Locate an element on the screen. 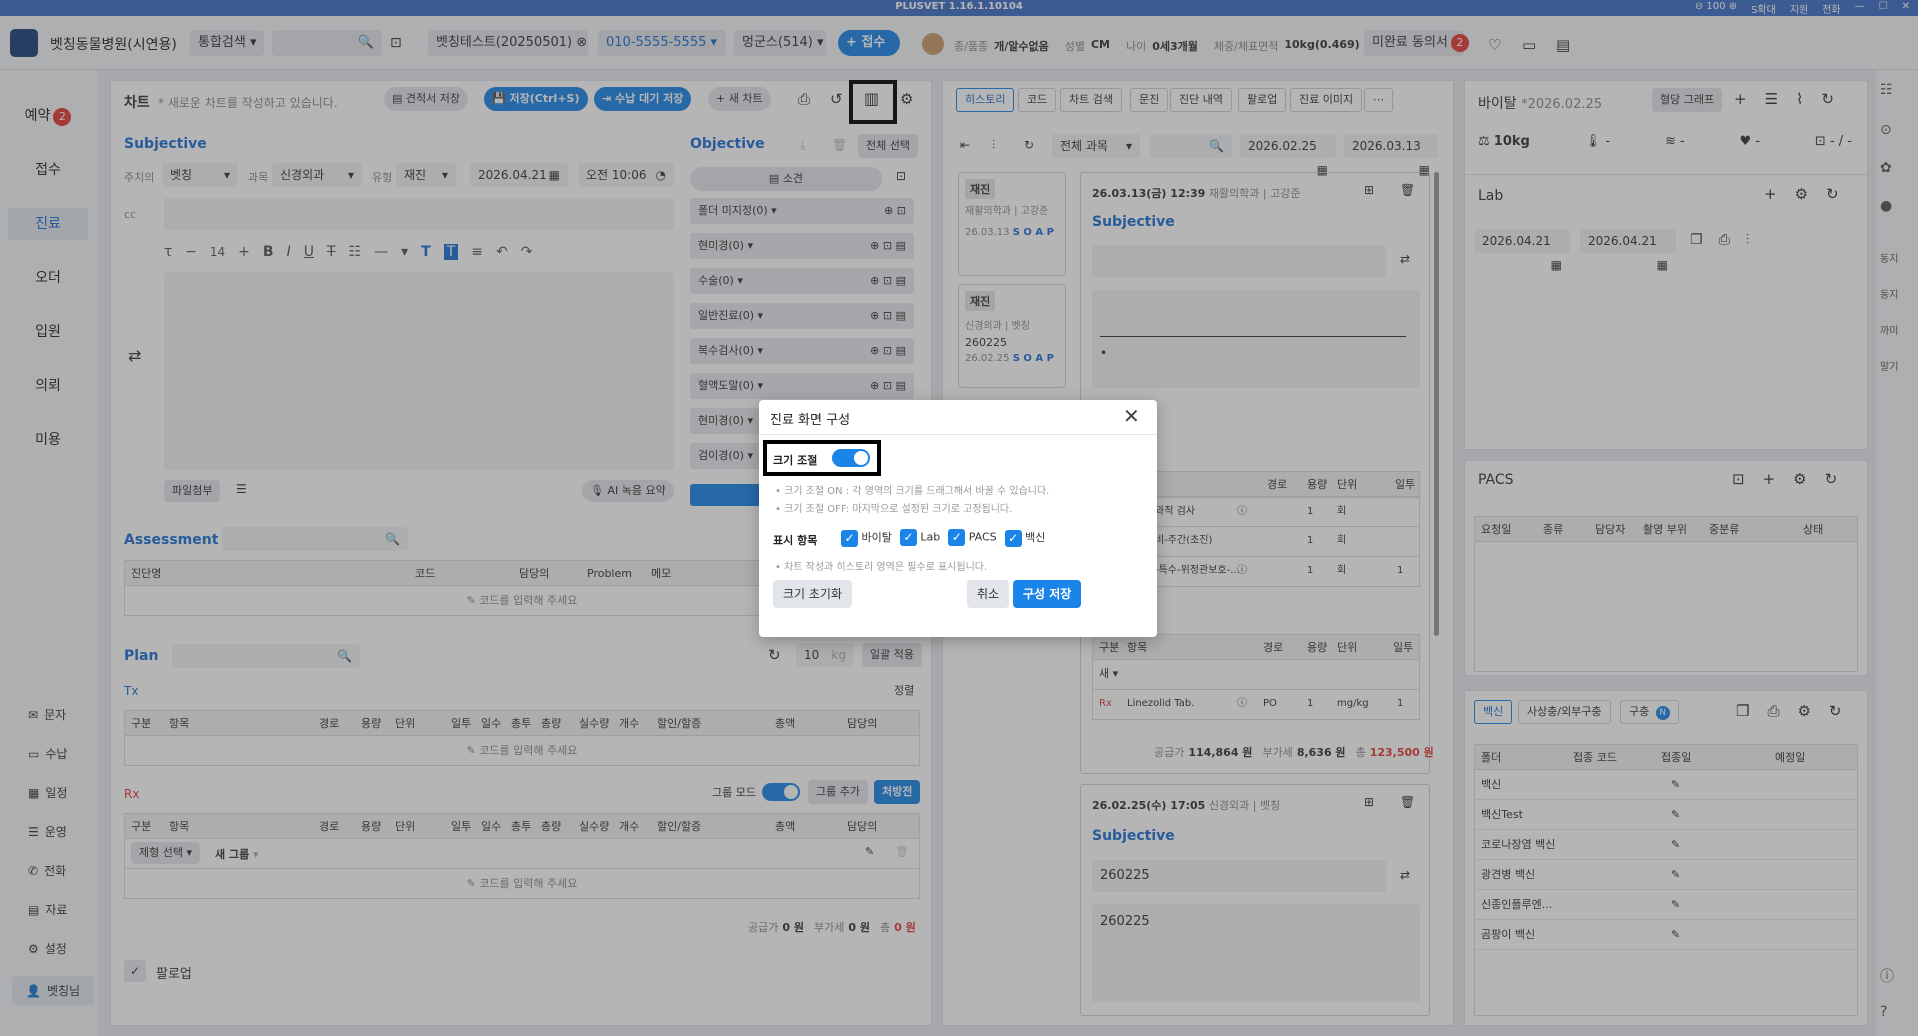 Image resolution: width=1918 pixels, height=1036 pixels. resize-highlight is located at coordinates (822, 458).